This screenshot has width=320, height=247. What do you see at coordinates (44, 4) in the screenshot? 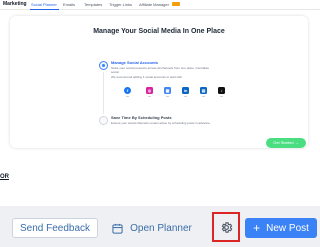
I see `tab-social-planner: Social Planner` at bounding box center [44, 4].